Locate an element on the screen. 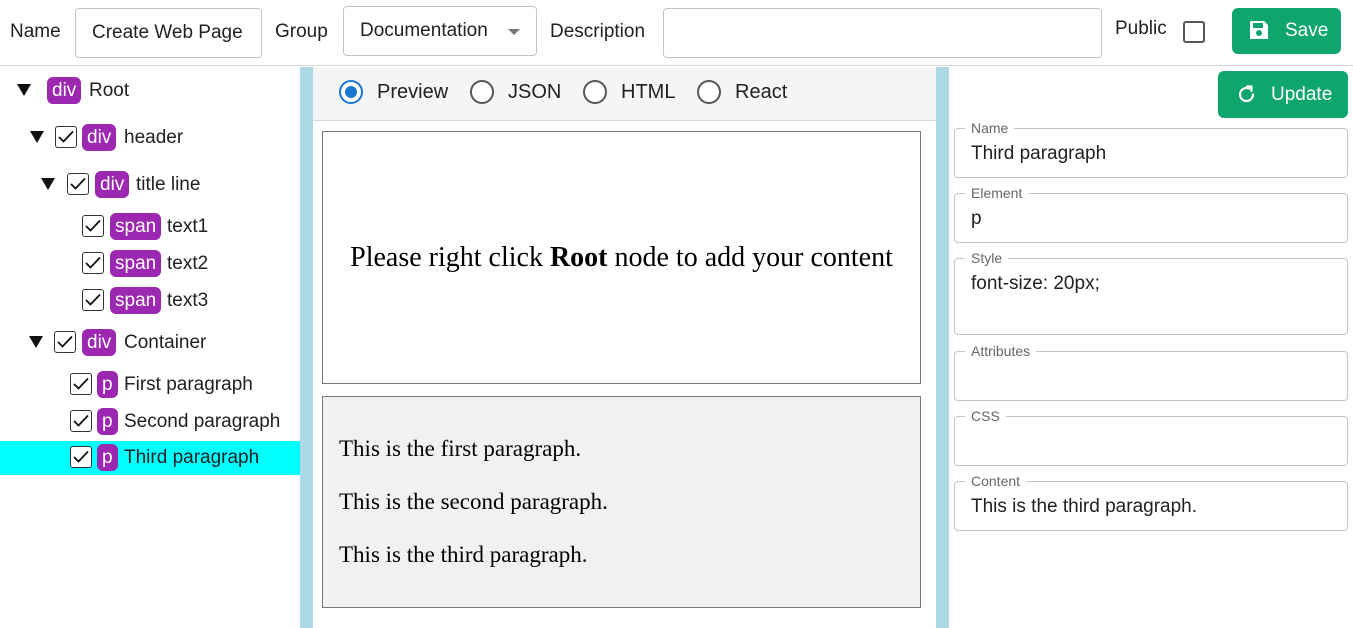 The width and height of the screenshot is (1353, 628). chevron-down-icon is located at coordinates (514, 32).